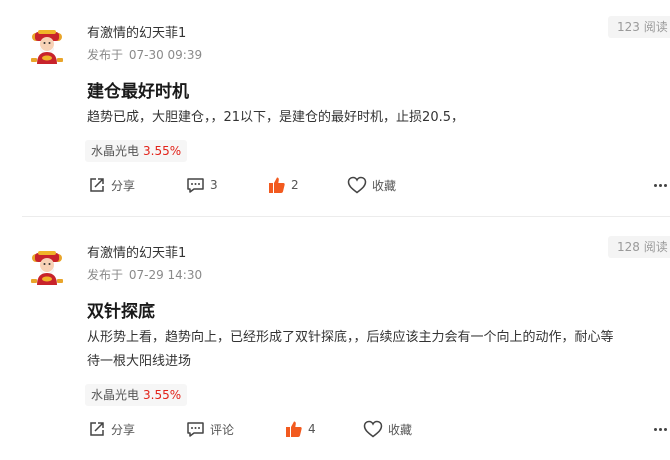  I want to click on comment-label: 评论, so click(222, 429).